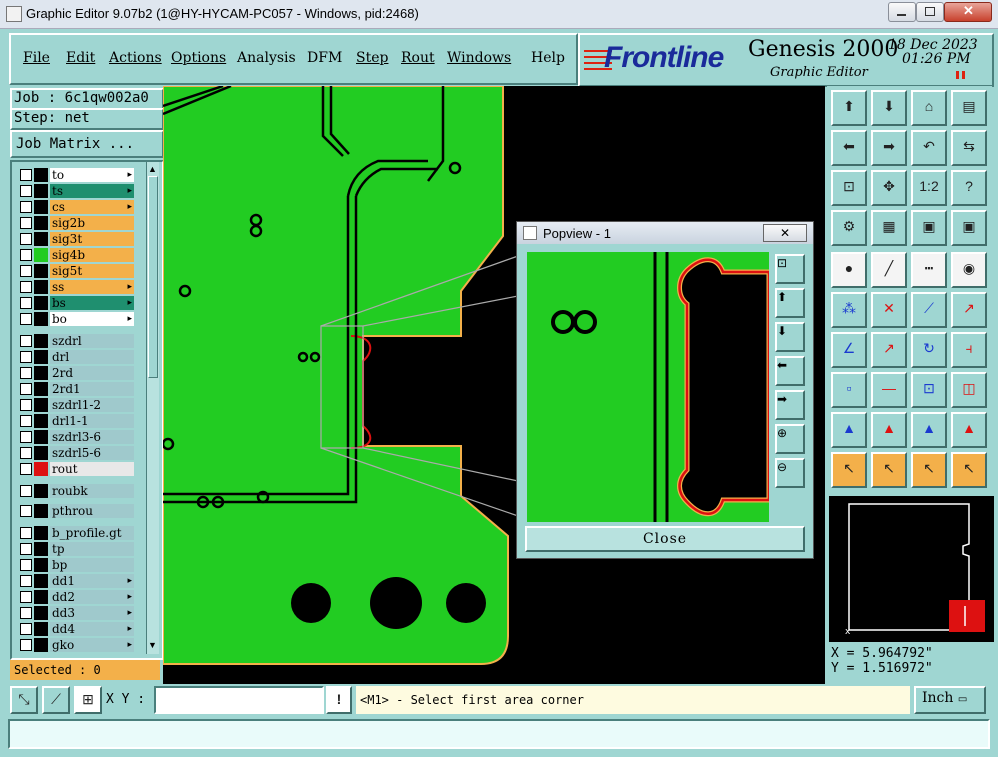  I want to click on xy-input, so click(239, 700).